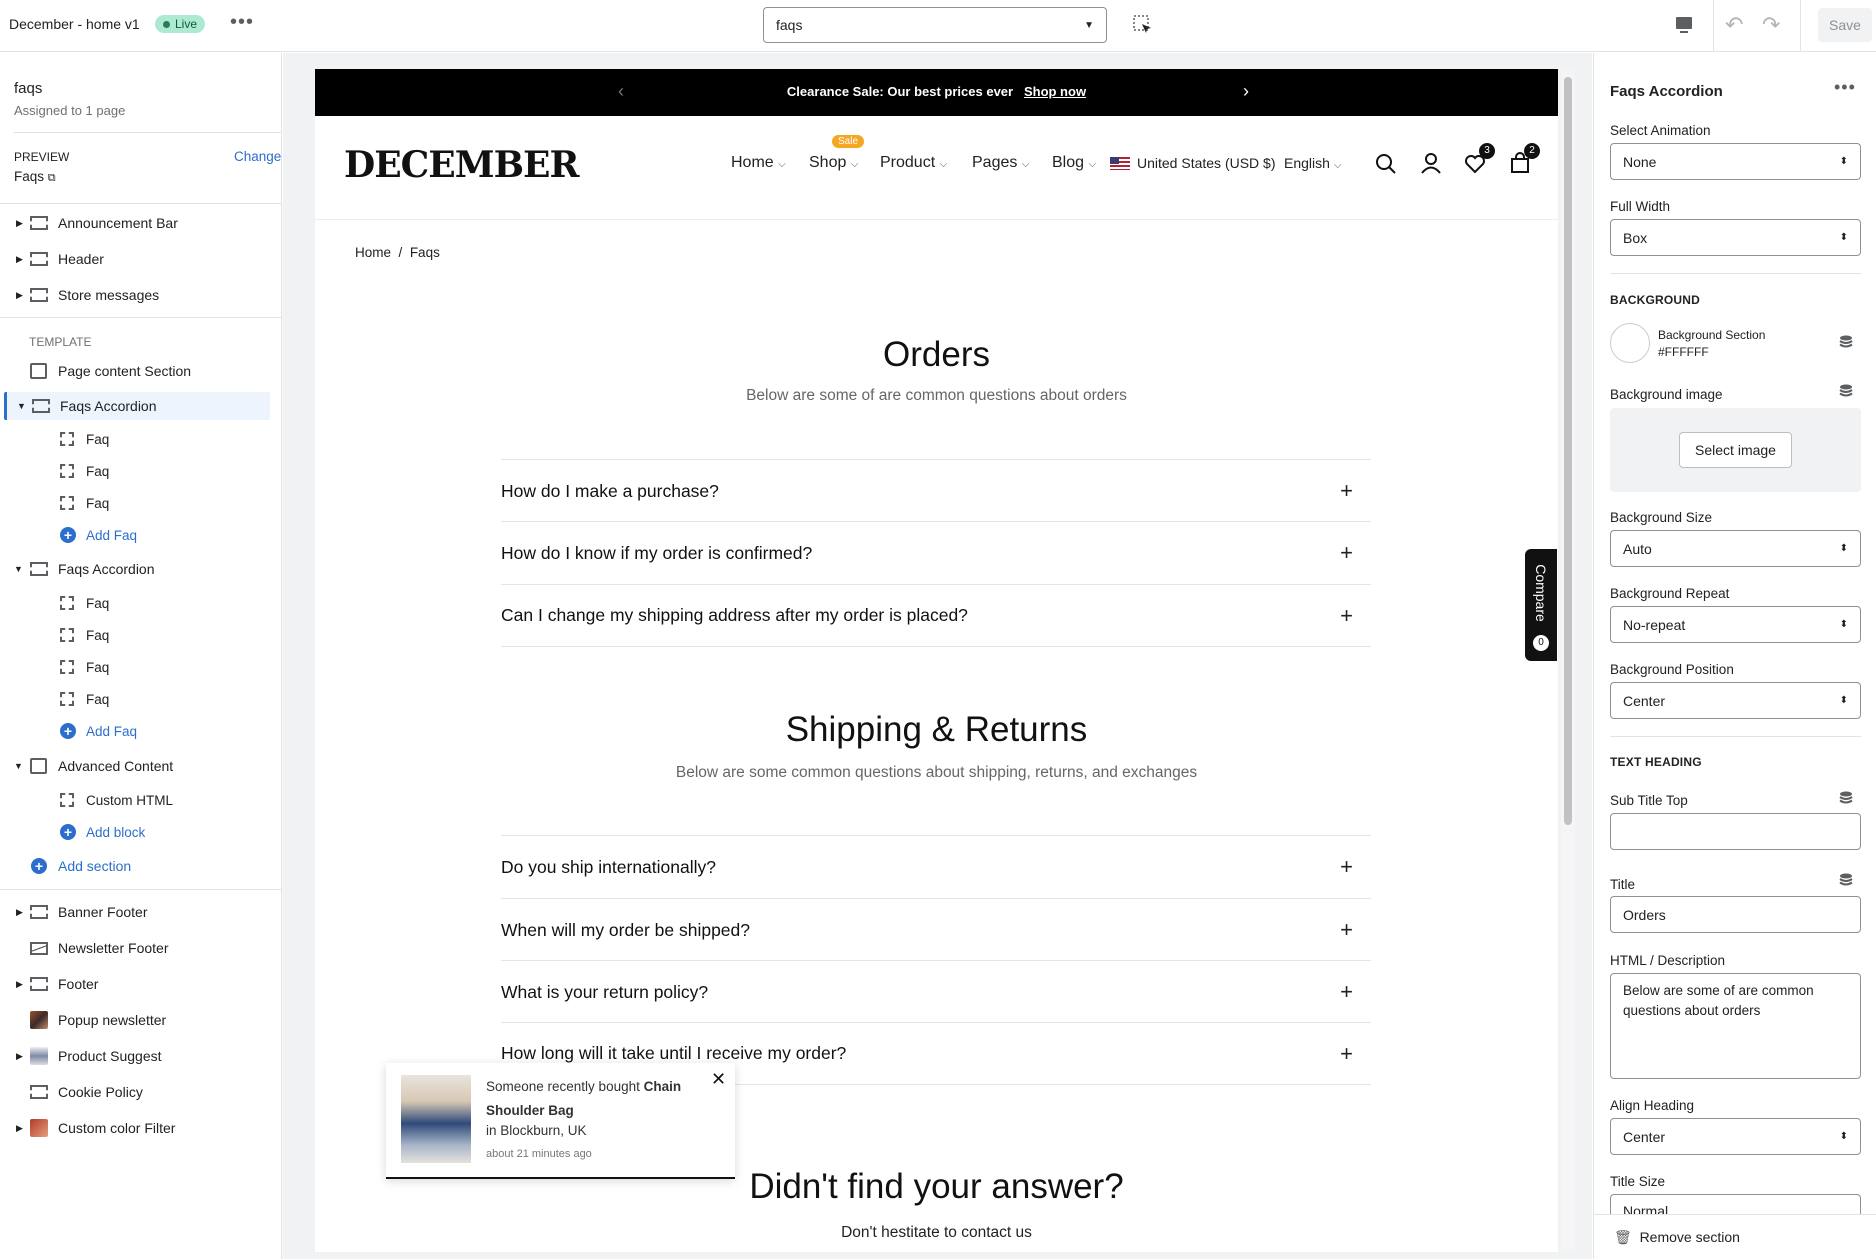  Describe the element at coordinates (135, 259) in the screenshot. I see `section-header: ▶ Header` at that location.